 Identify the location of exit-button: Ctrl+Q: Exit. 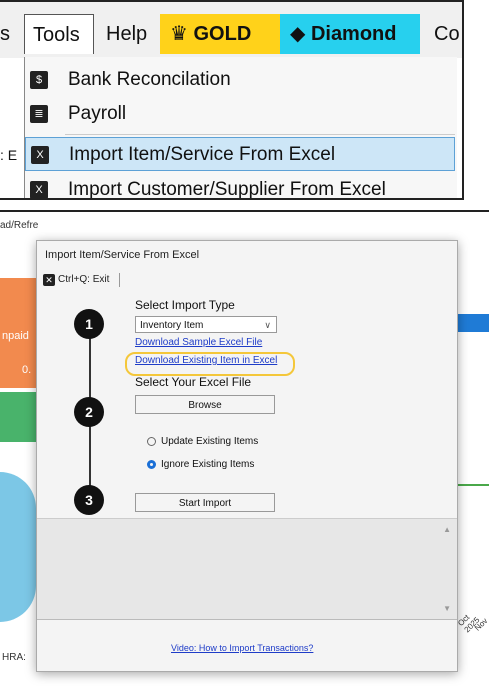
(83, 279).